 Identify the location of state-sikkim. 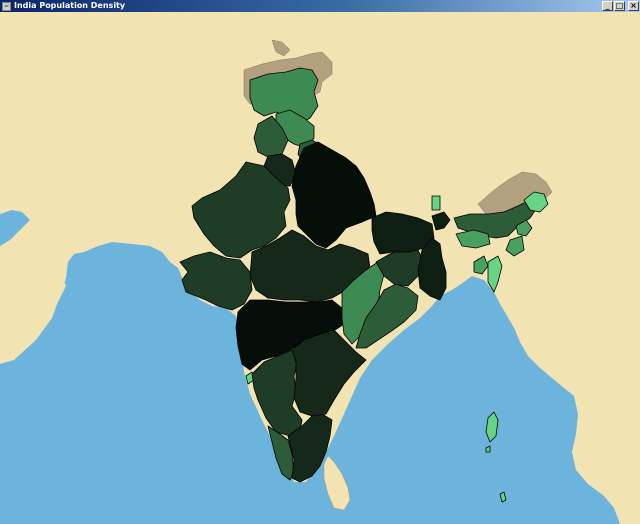
(436, 203).